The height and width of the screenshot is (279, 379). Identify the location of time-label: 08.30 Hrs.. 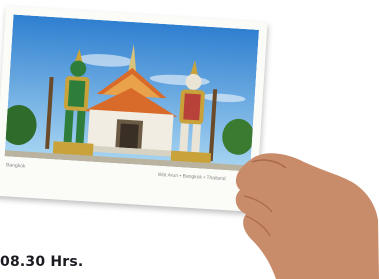
(42, 262).